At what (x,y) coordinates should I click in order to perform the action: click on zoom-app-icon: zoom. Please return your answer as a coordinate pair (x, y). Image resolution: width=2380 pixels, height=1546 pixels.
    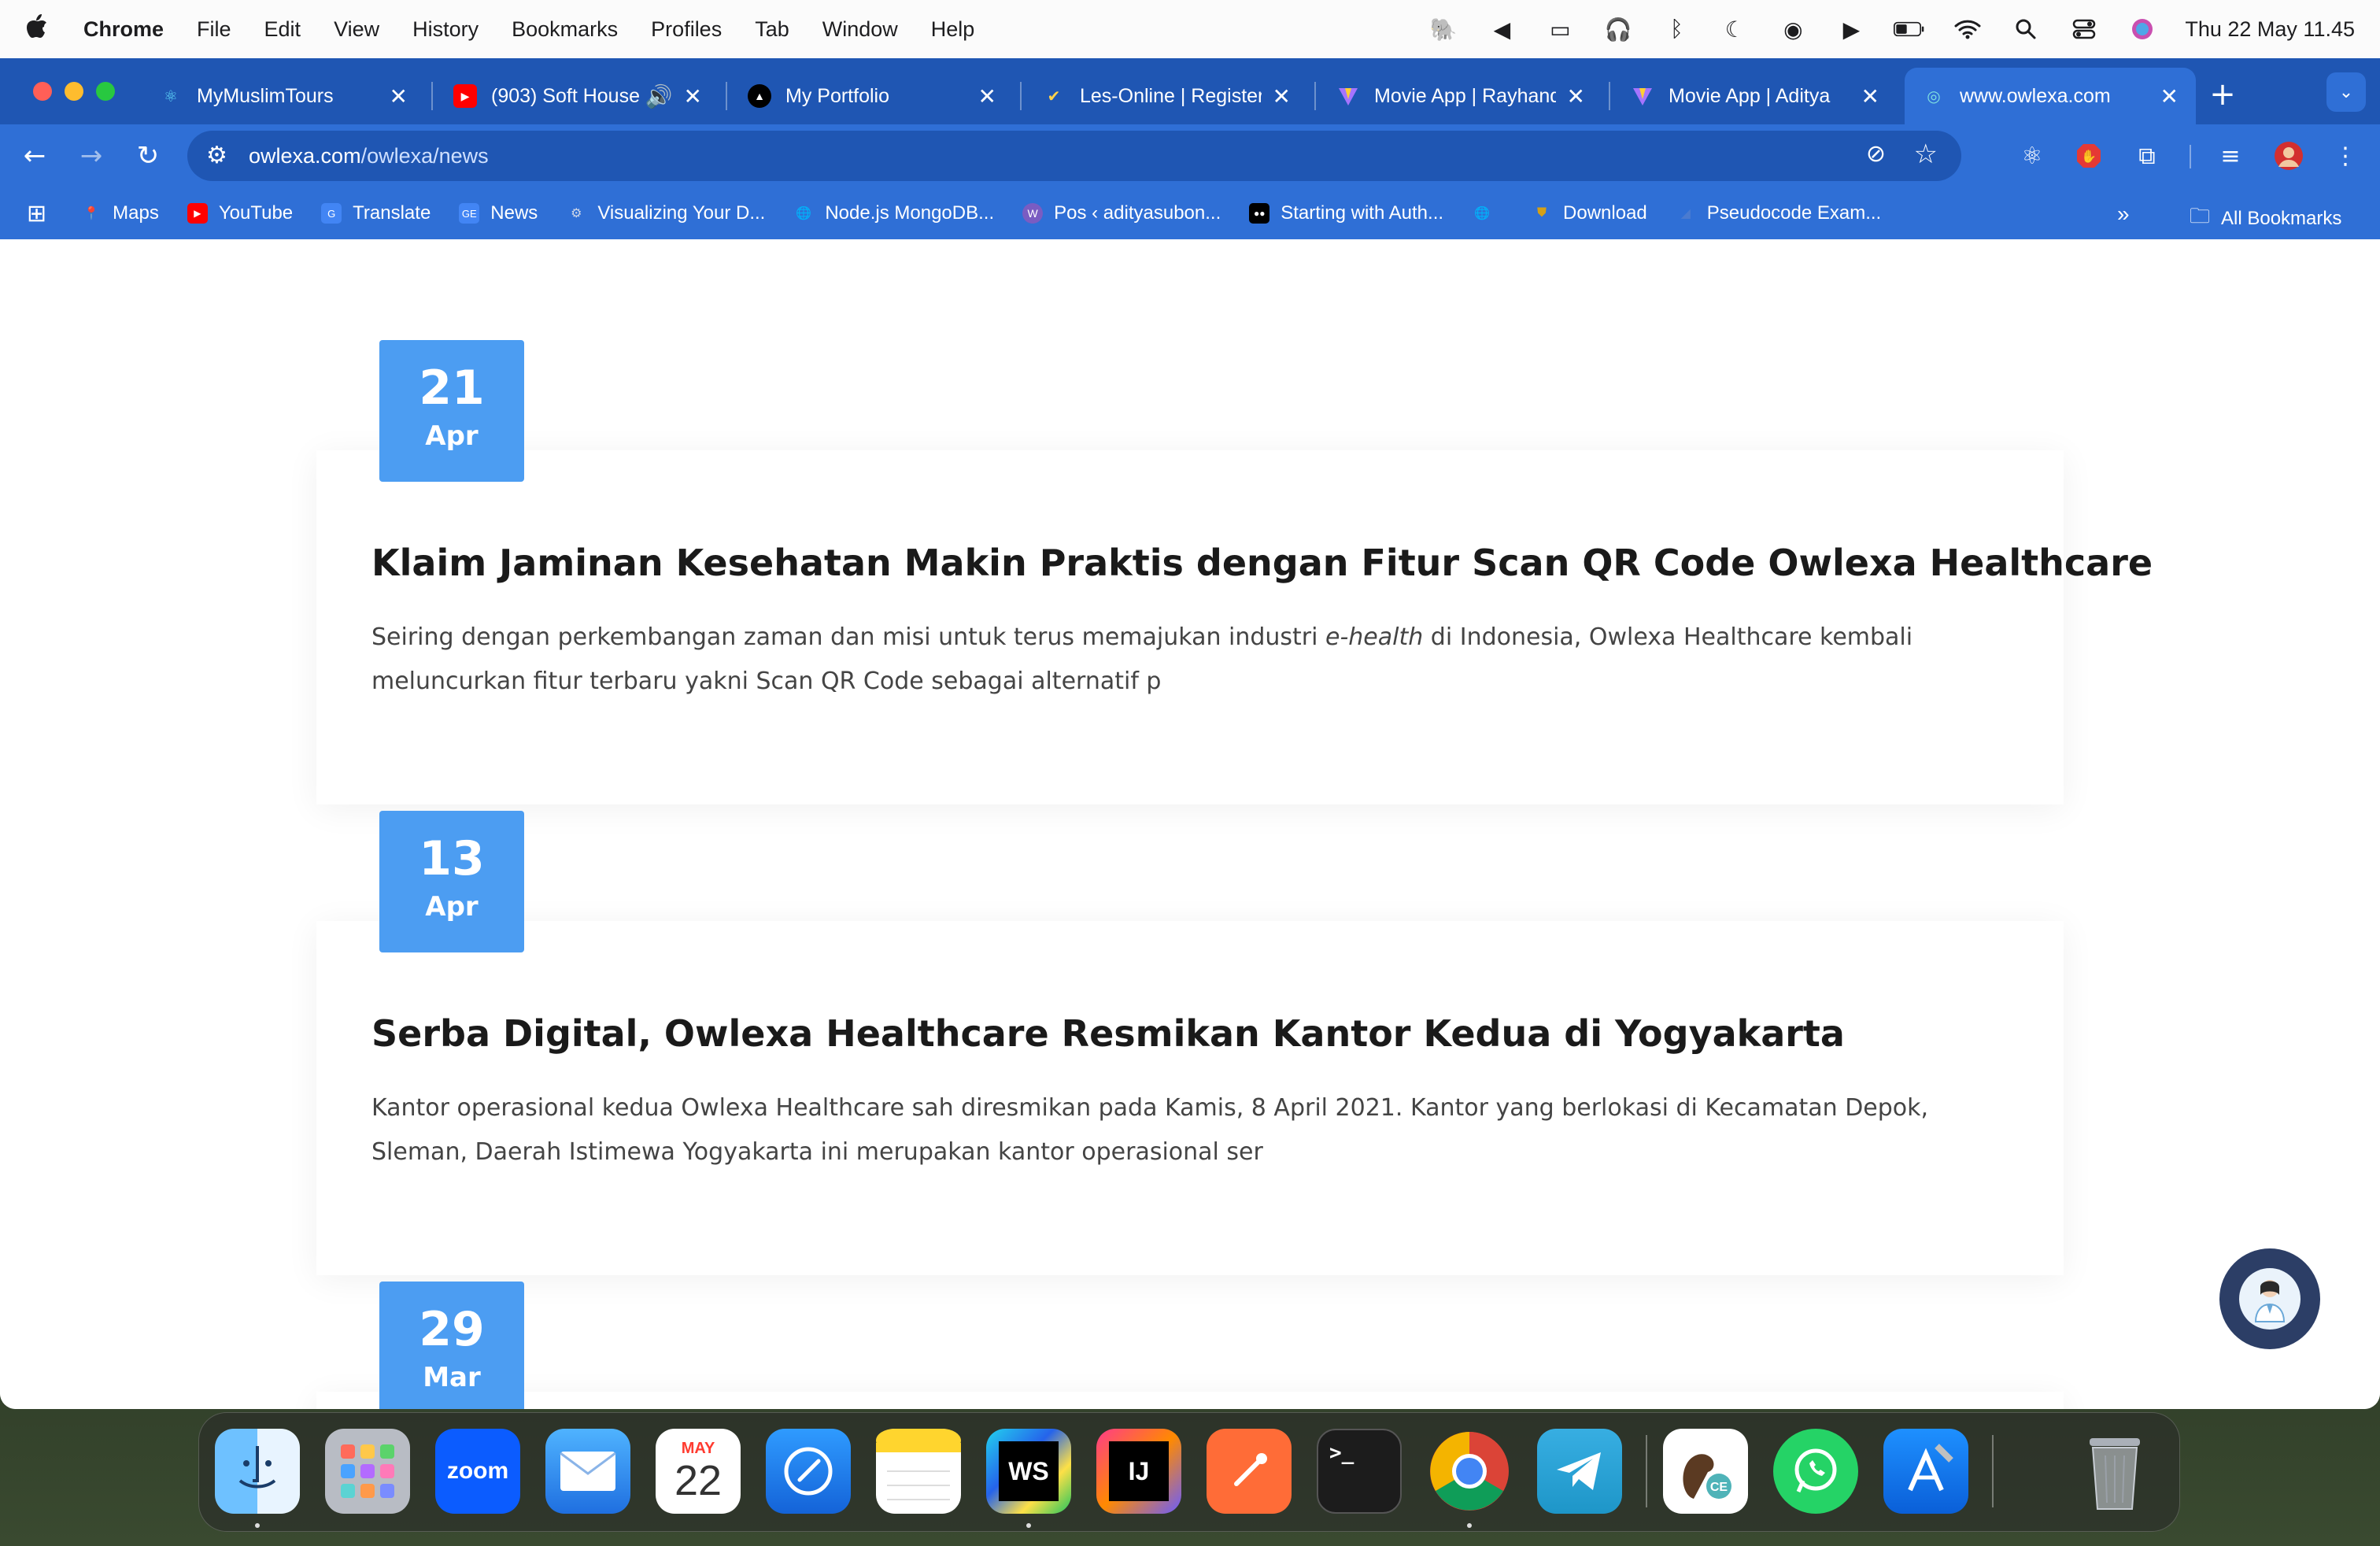
    Looking at the image, I should click on (477, 1472).